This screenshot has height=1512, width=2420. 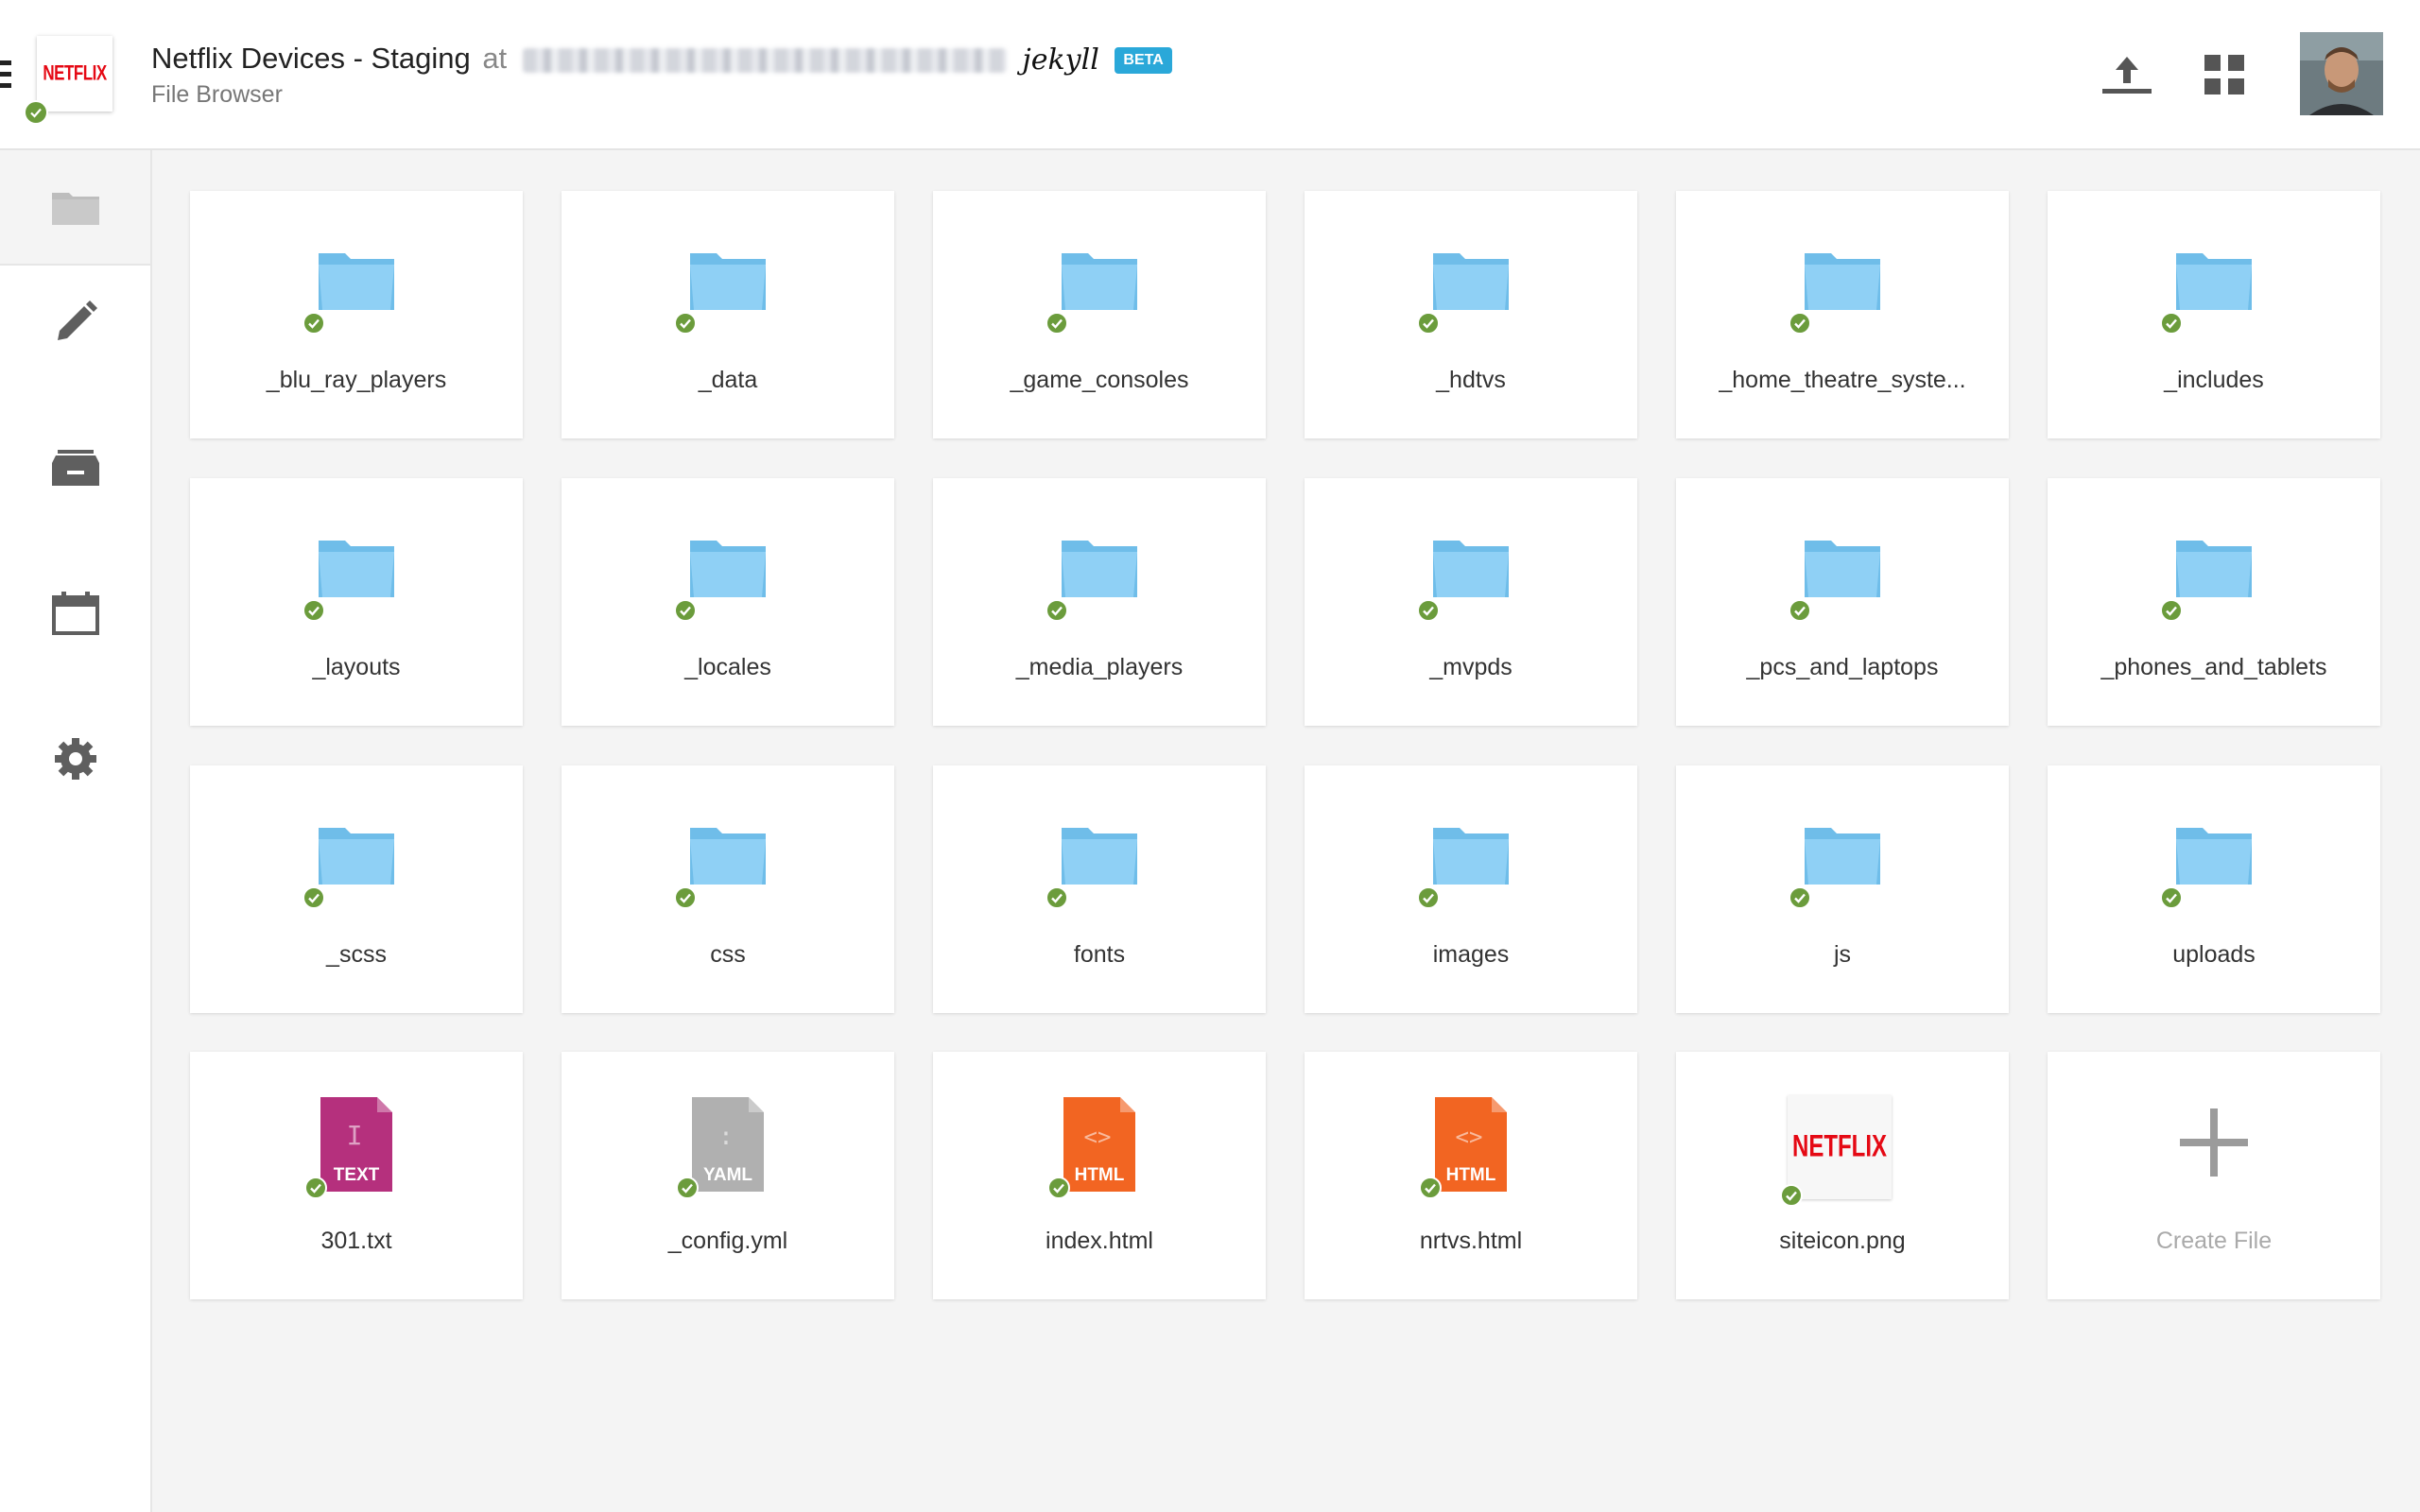 I want to click on create-file-card: Create File, so click(x=2214, y=1175).